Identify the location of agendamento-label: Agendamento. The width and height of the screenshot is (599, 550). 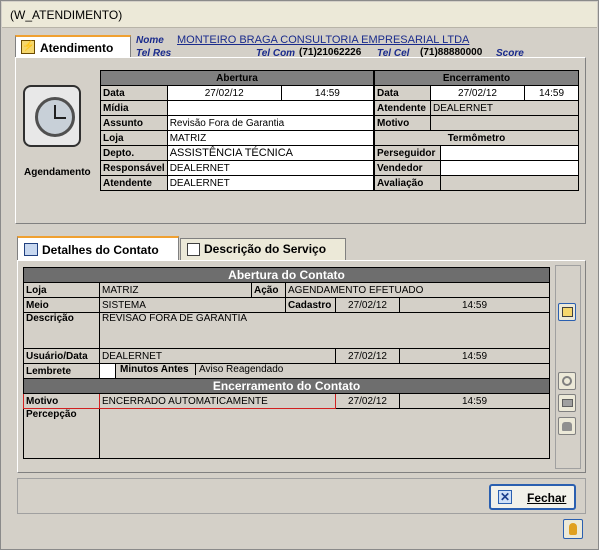
(57, 172).